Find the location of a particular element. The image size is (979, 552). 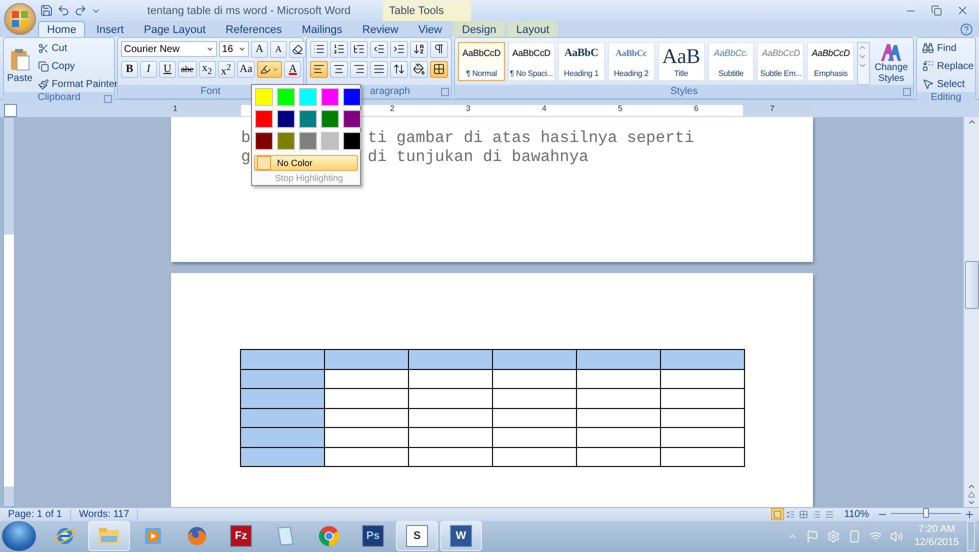

change-styles-button: Change Styles is located at coordinates (891, 64).